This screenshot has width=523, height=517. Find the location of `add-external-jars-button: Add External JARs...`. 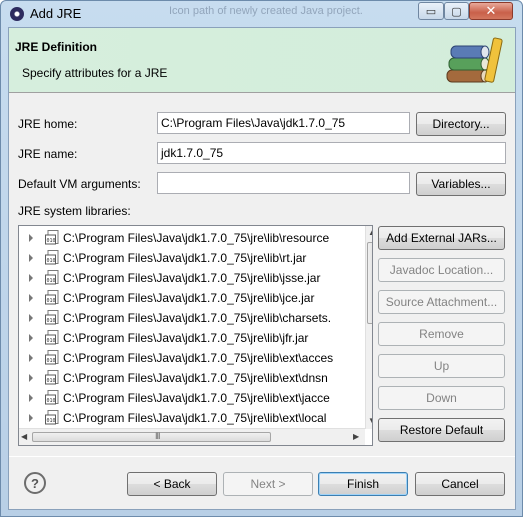

add-external-jars-button: Add External JARs... is located at coordinates (441, 238).